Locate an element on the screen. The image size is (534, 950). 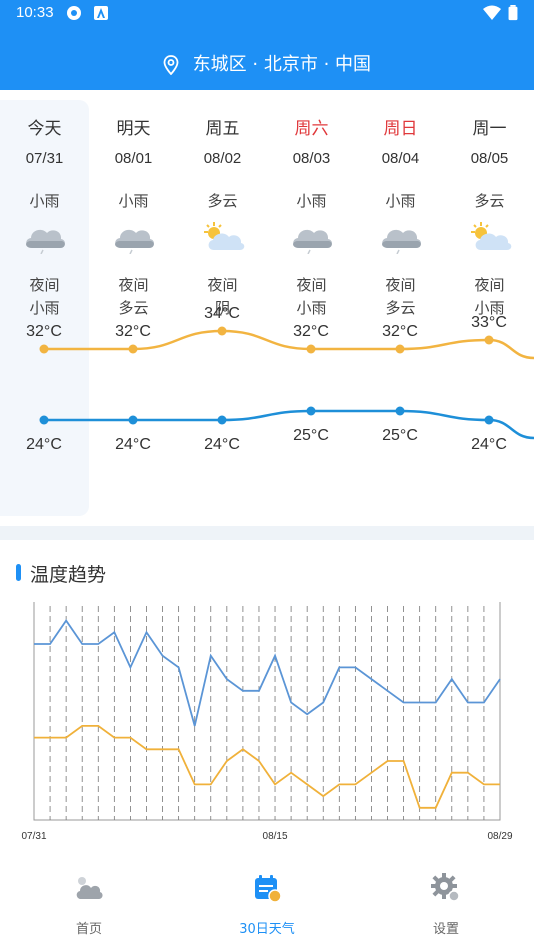
nav-30-day: 30日天气 is located at coordinates (267, 903).